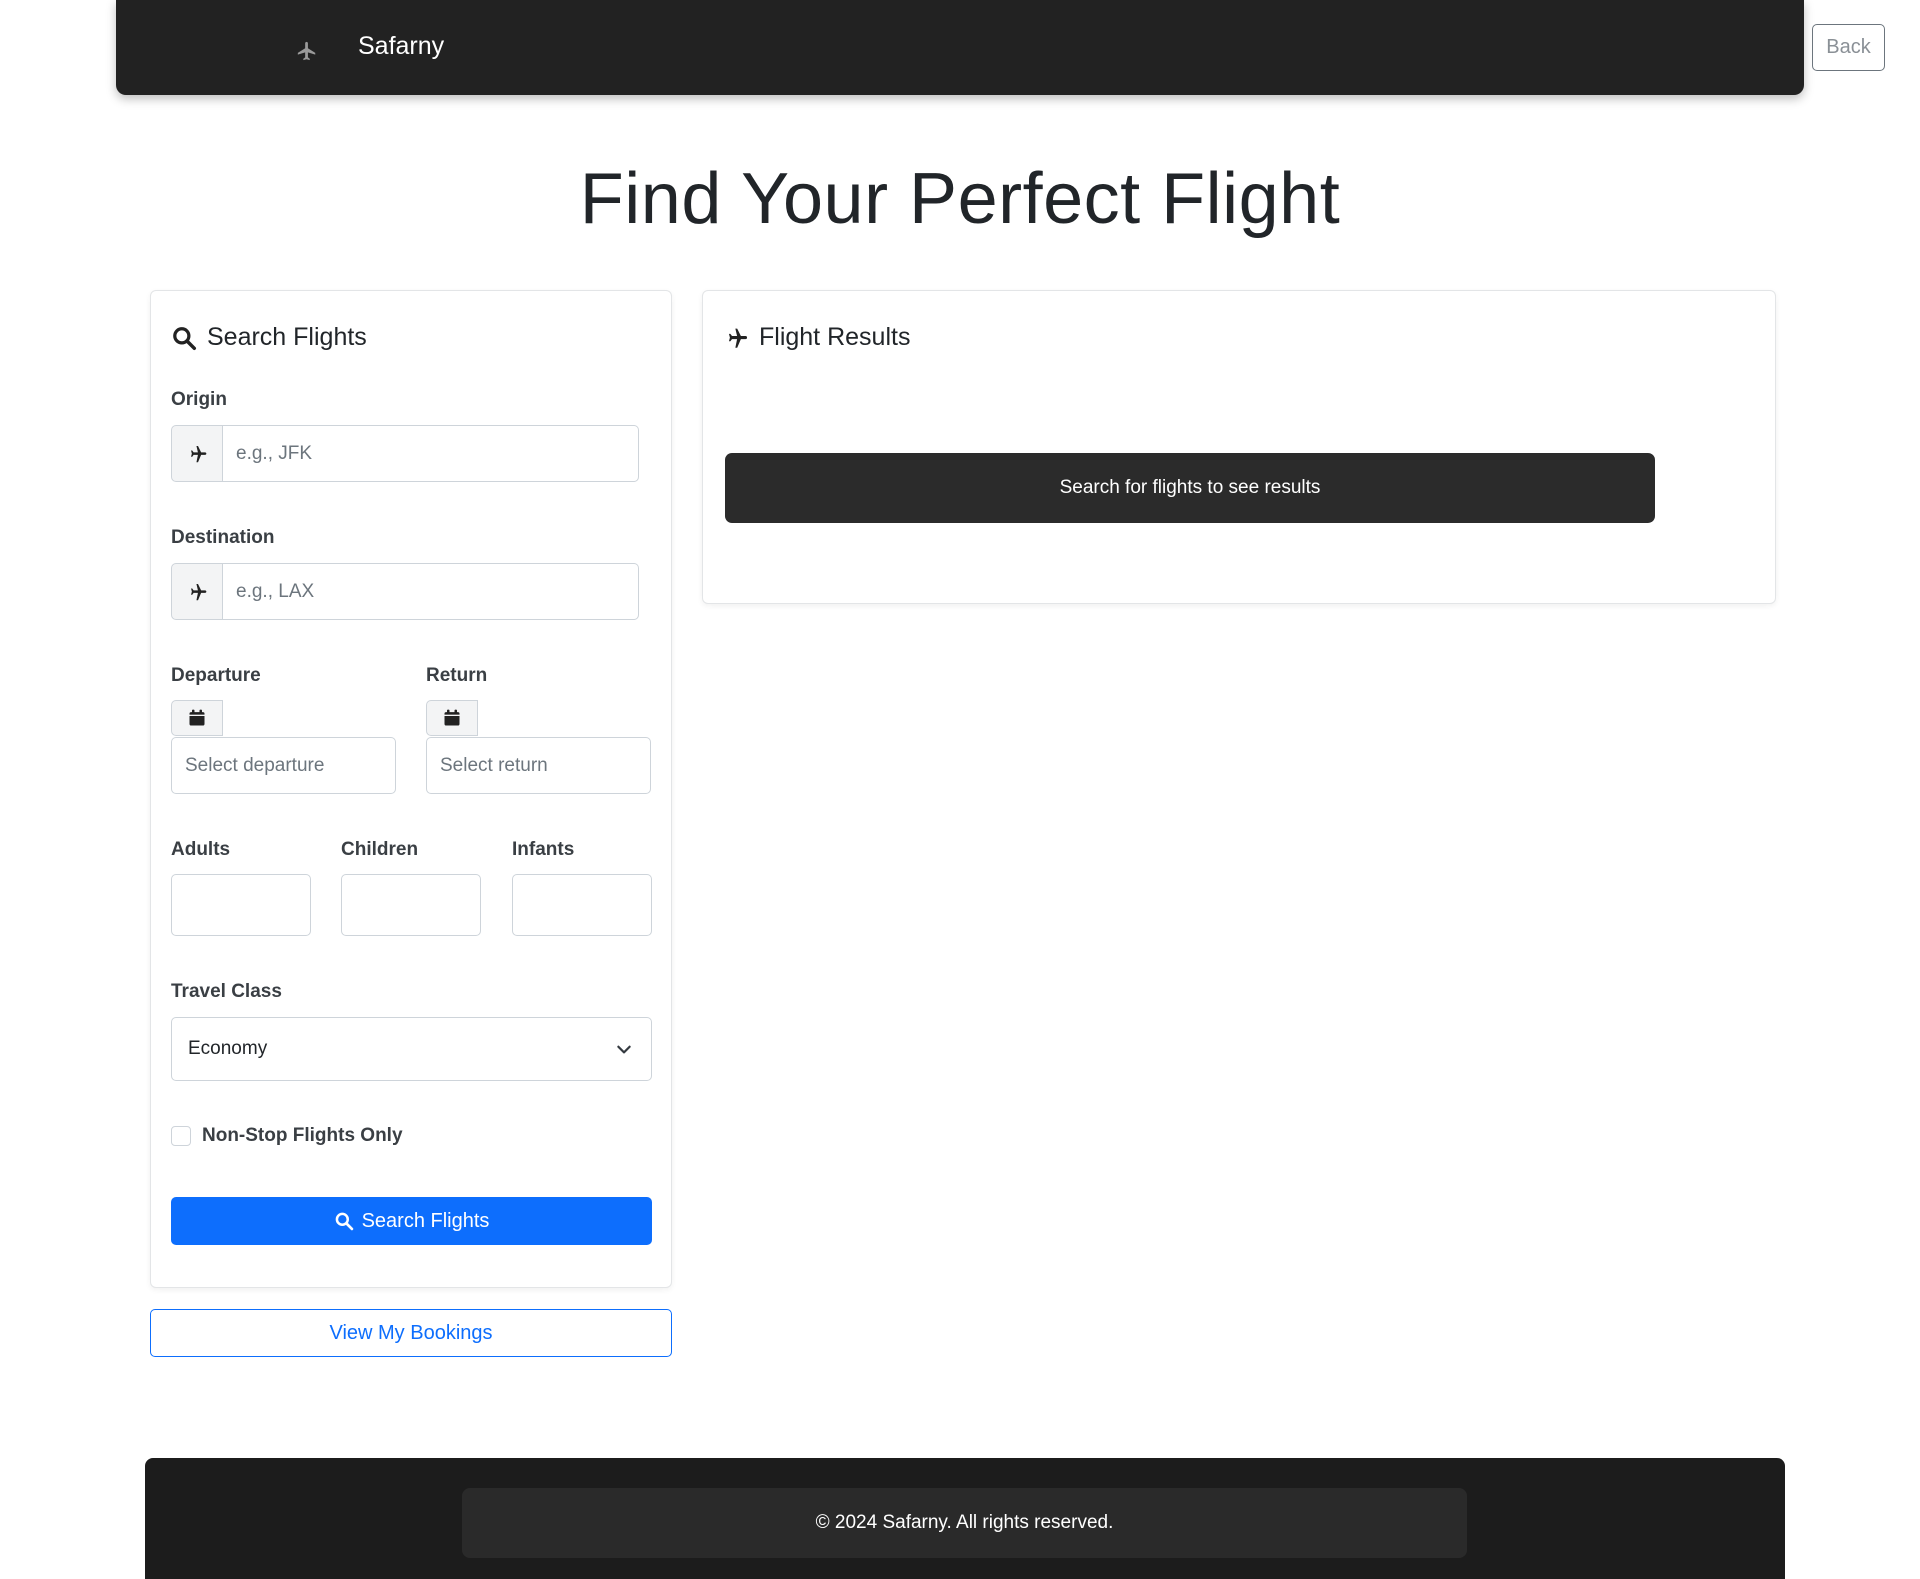  I want to click on origin-input-group, so click(405, 453).